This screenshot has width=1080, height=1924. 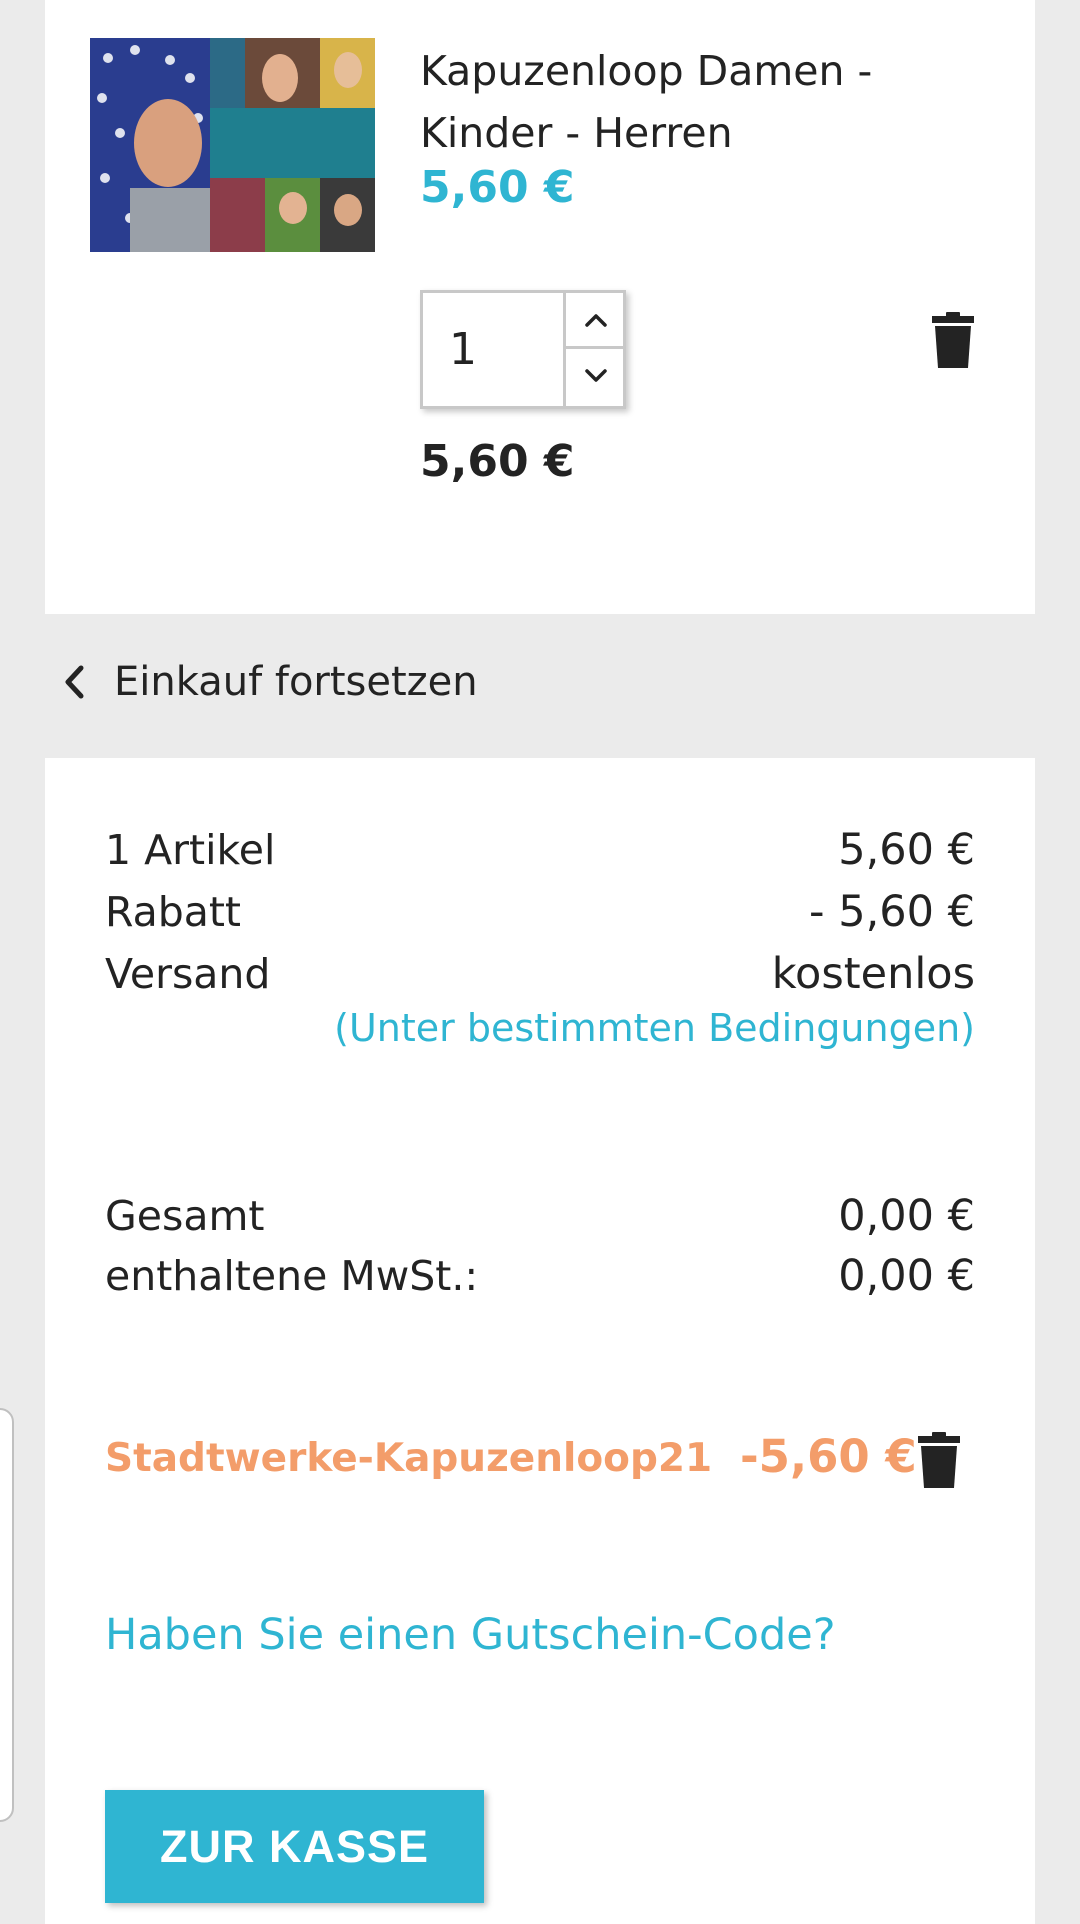 I want to click on summary-row-items: 1 Artikel 5,60 €, so click(x=540, y=850).